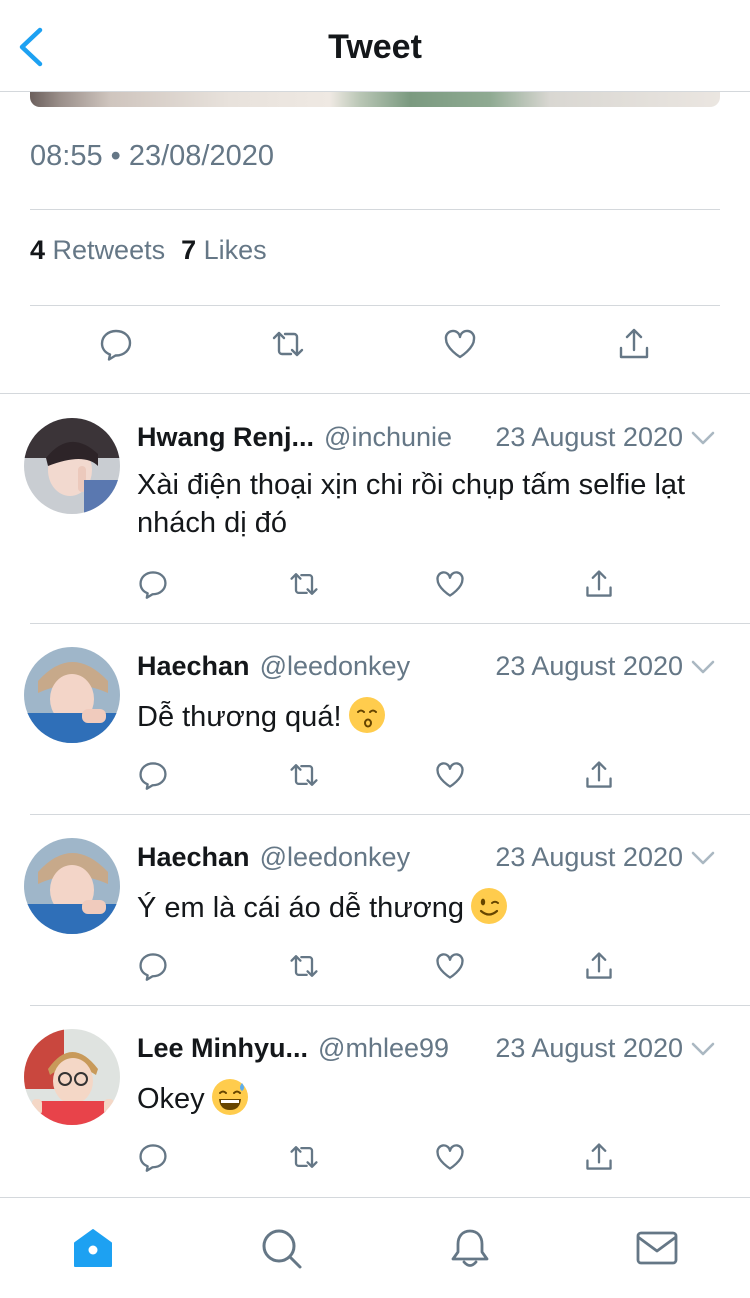 This screenshot has height=1298, width=750. What do you see at coordinates (470, 1248) in the screenshot?
I see `bell-icon` at bounding box center [470, 1248].